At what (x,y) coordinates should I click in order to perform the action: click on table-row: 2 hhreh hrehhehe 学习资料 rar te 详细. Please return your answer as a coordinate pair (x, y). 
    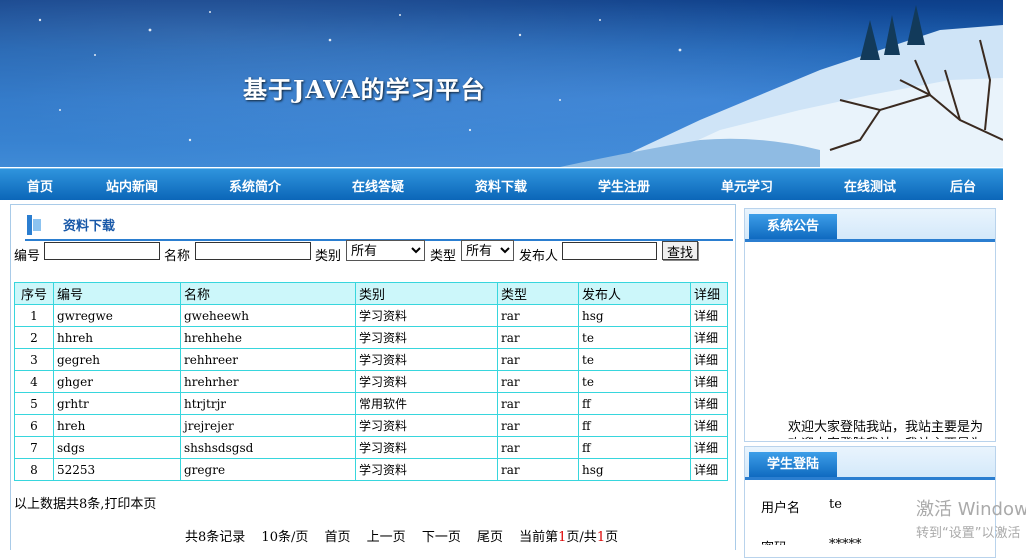
    Looking at the image, I should click on (371, 337).